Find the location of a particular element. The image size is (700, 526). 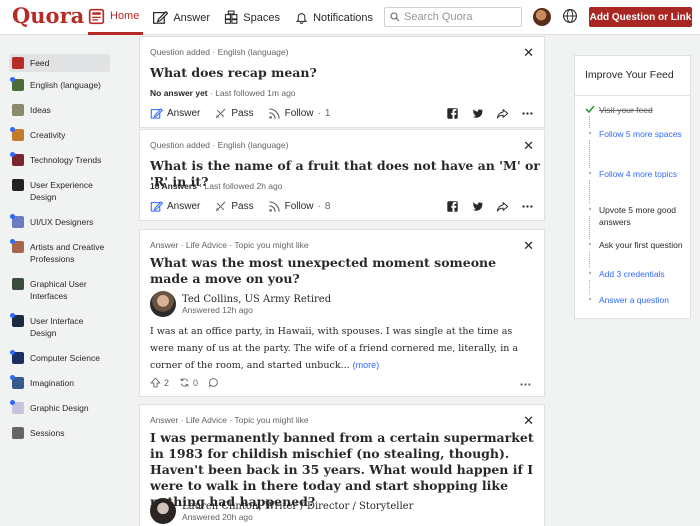

nav-home: Home is located at coordinates (115, 17).